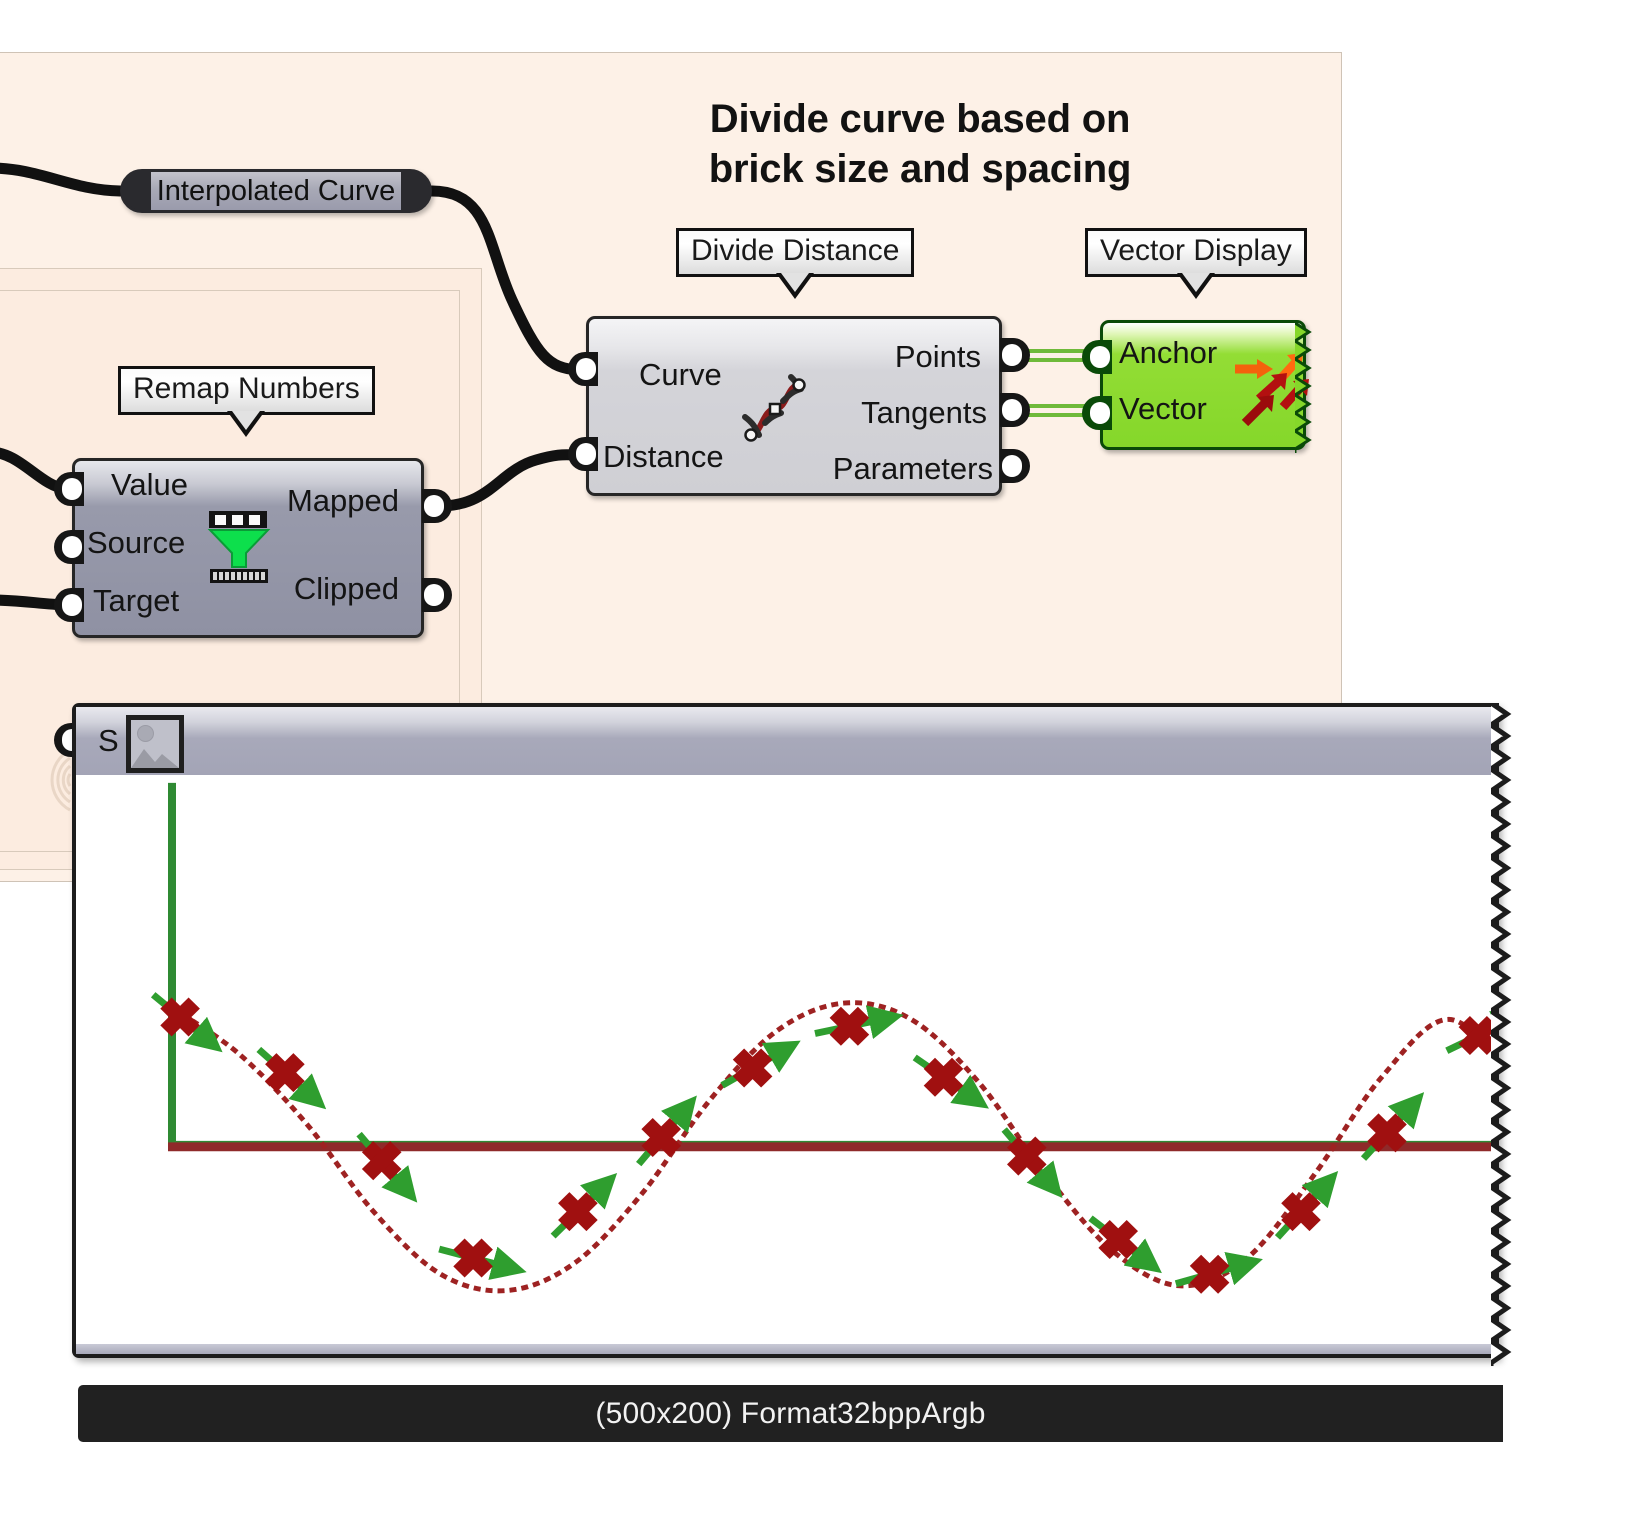 This screenshot has width=1639, height=1517. What do you see at coordinates (136, 542) in the screenshot?
I see `input-port-label-source: Source` at bounding box center [136, 542].